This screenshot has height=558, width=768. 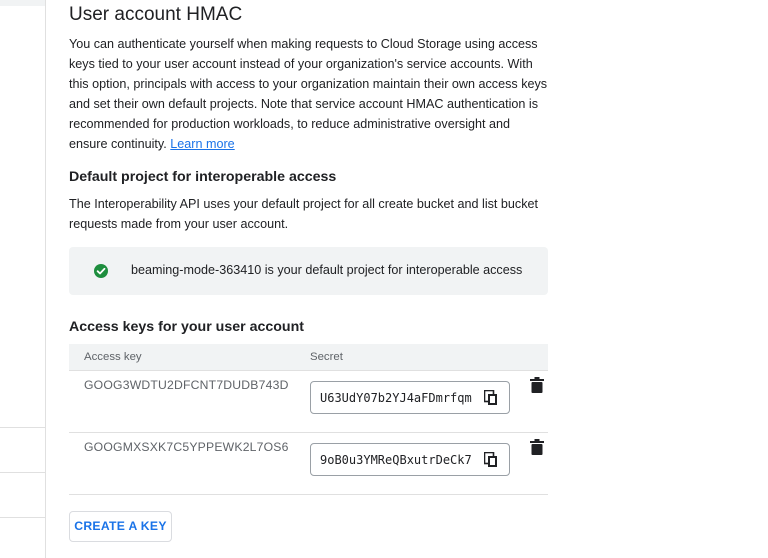 I want to click on access-key-value: GOOGMXSXK7C5YPPEWK2L7OS6, so click(x=186, y=447).